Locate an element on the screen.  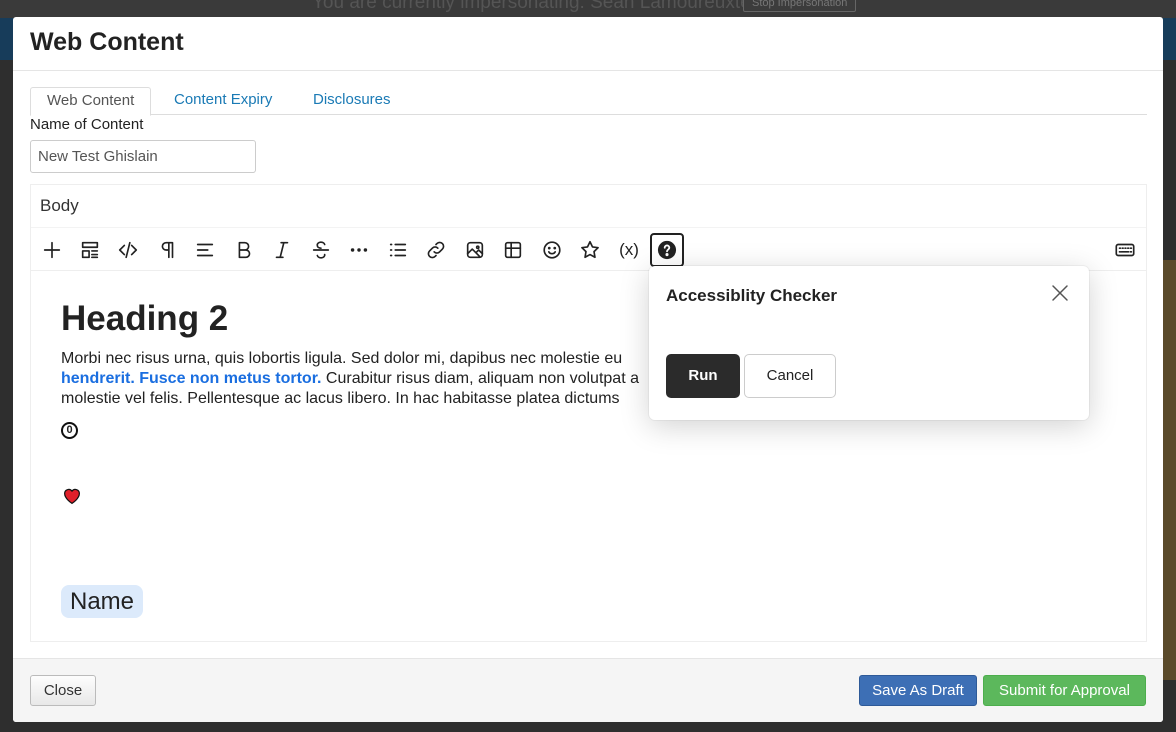
run-button: Run is located at coordinates (703, 376).